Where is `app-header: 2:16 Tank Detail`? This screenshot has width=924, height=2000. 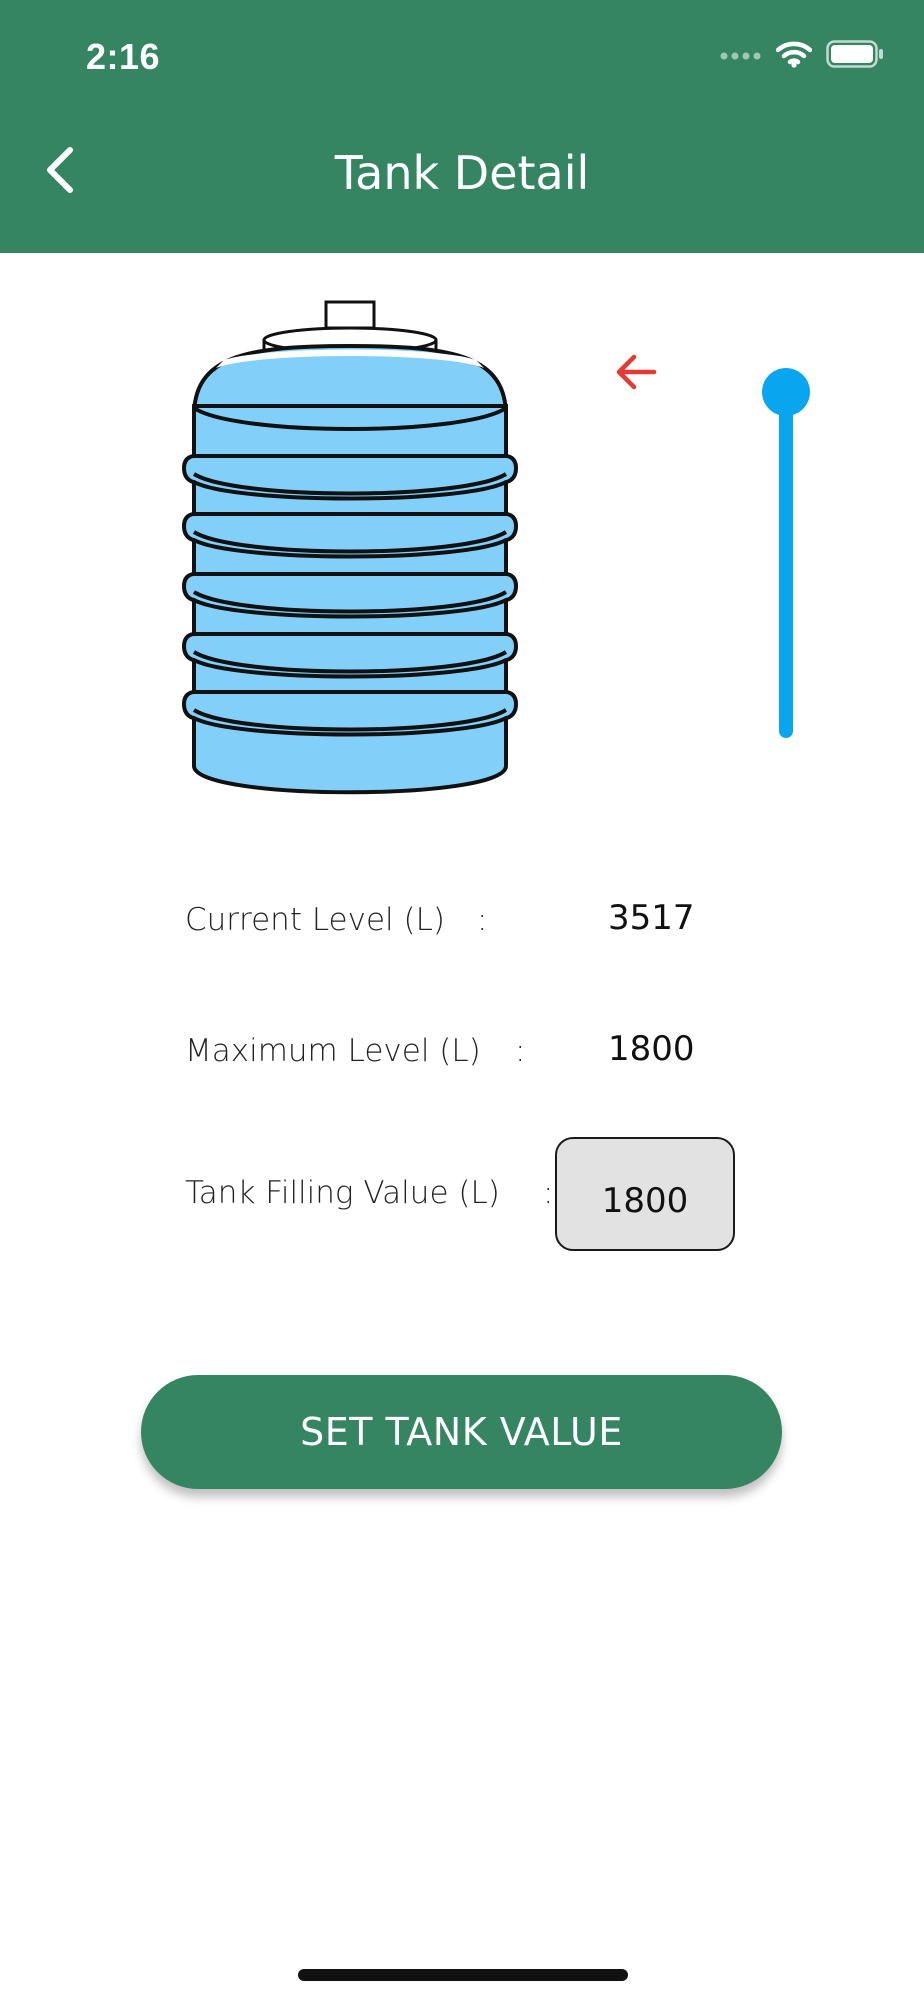 app-header: 2:16 Tank Detail is located at coordinates (462, 126).